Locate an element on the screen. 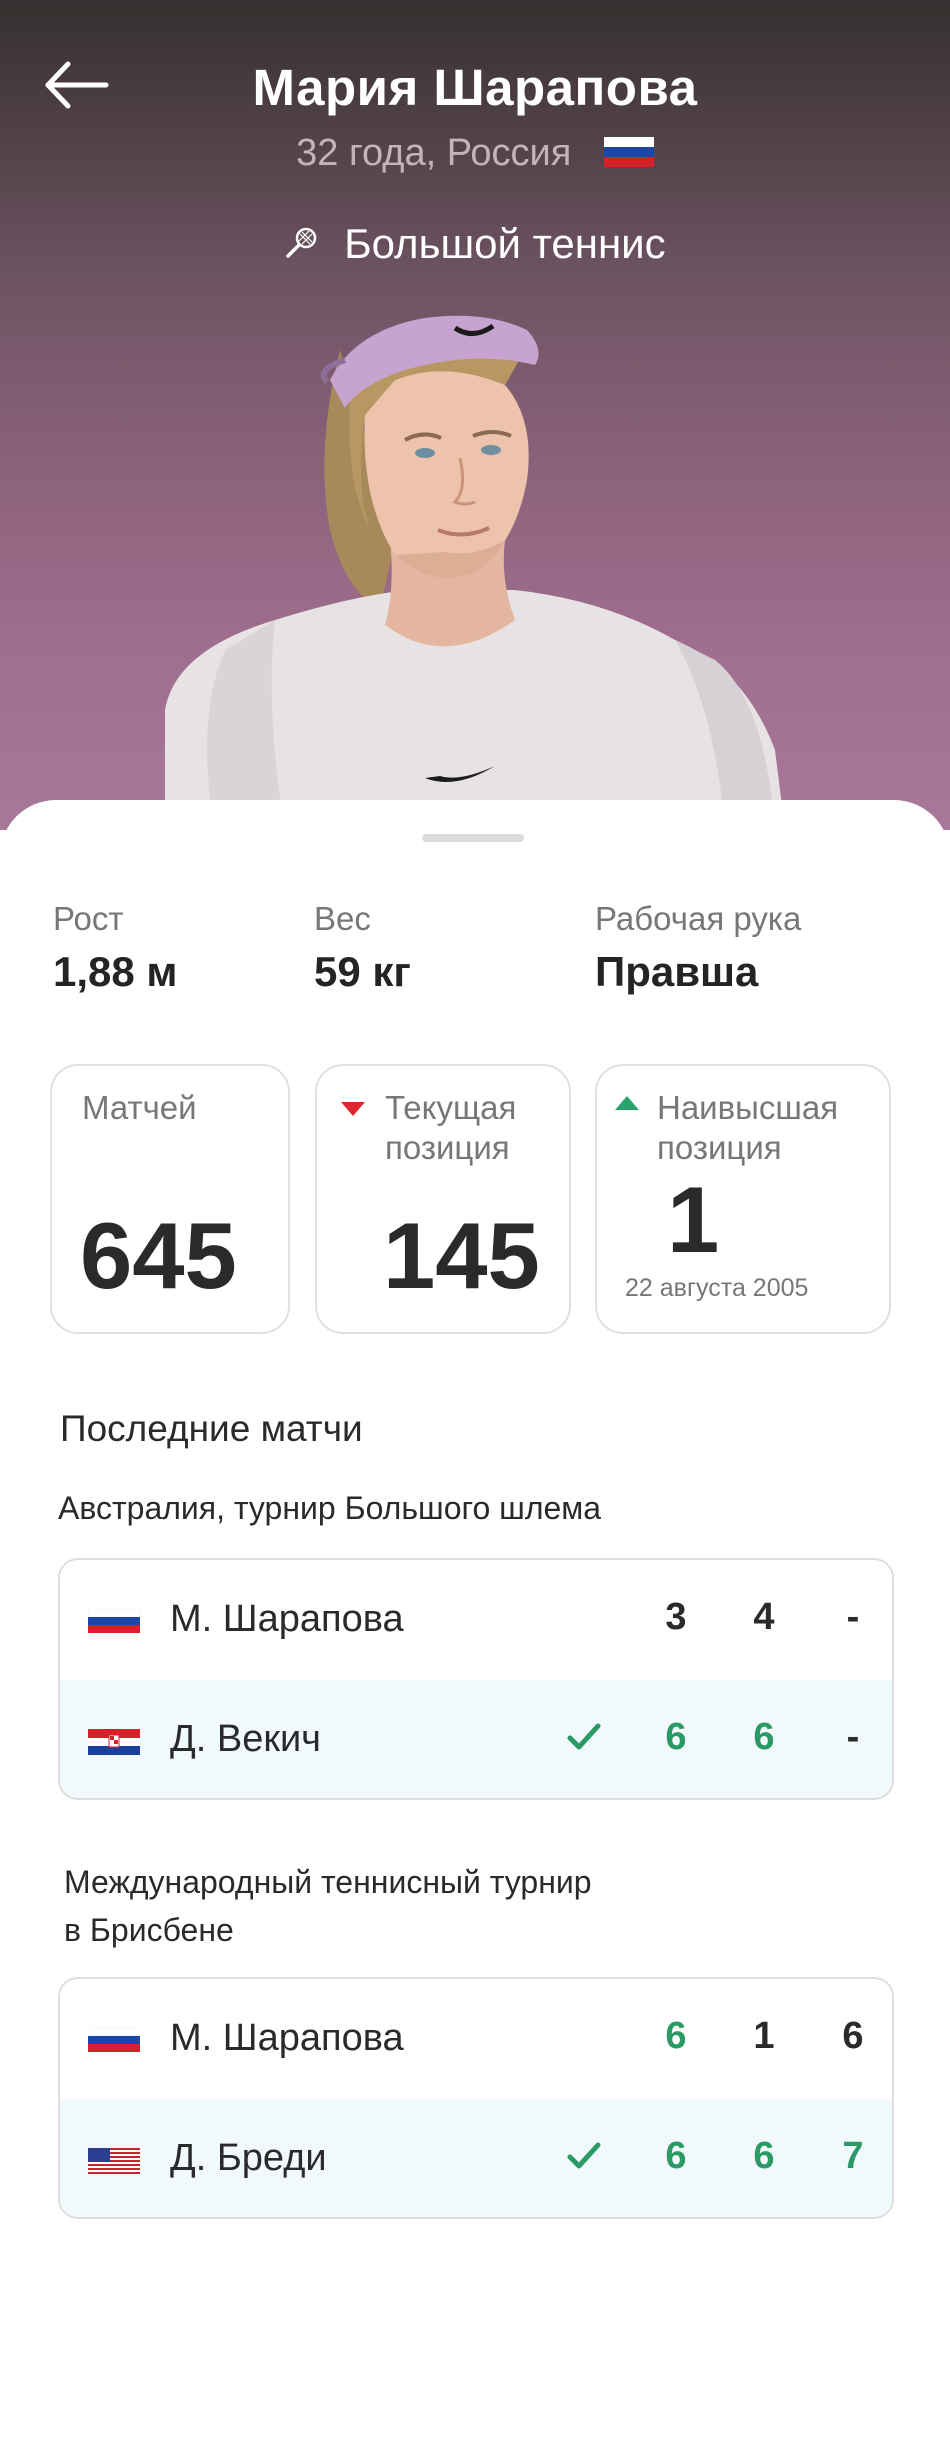 This screenshot has height=2464, width=950. set-score: 4 is located at coordinates (764, 1617).